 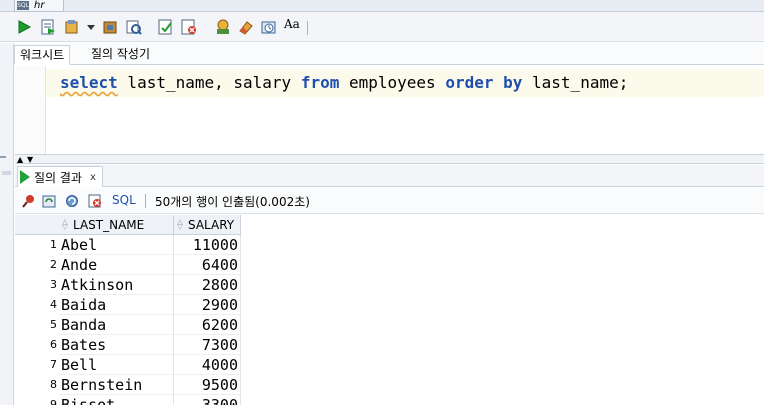 What do you see at coordinates (30, 110) in the screenshot?
I see `editor-gutter` at bounding box center [30, 110].